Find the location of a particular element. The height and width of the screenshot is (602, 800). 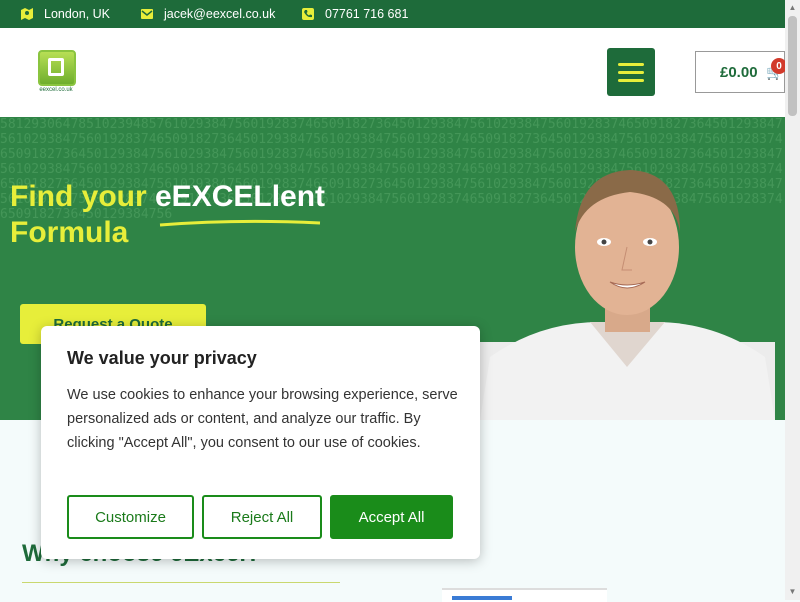

menu-button is located at coordinates (631, 72).